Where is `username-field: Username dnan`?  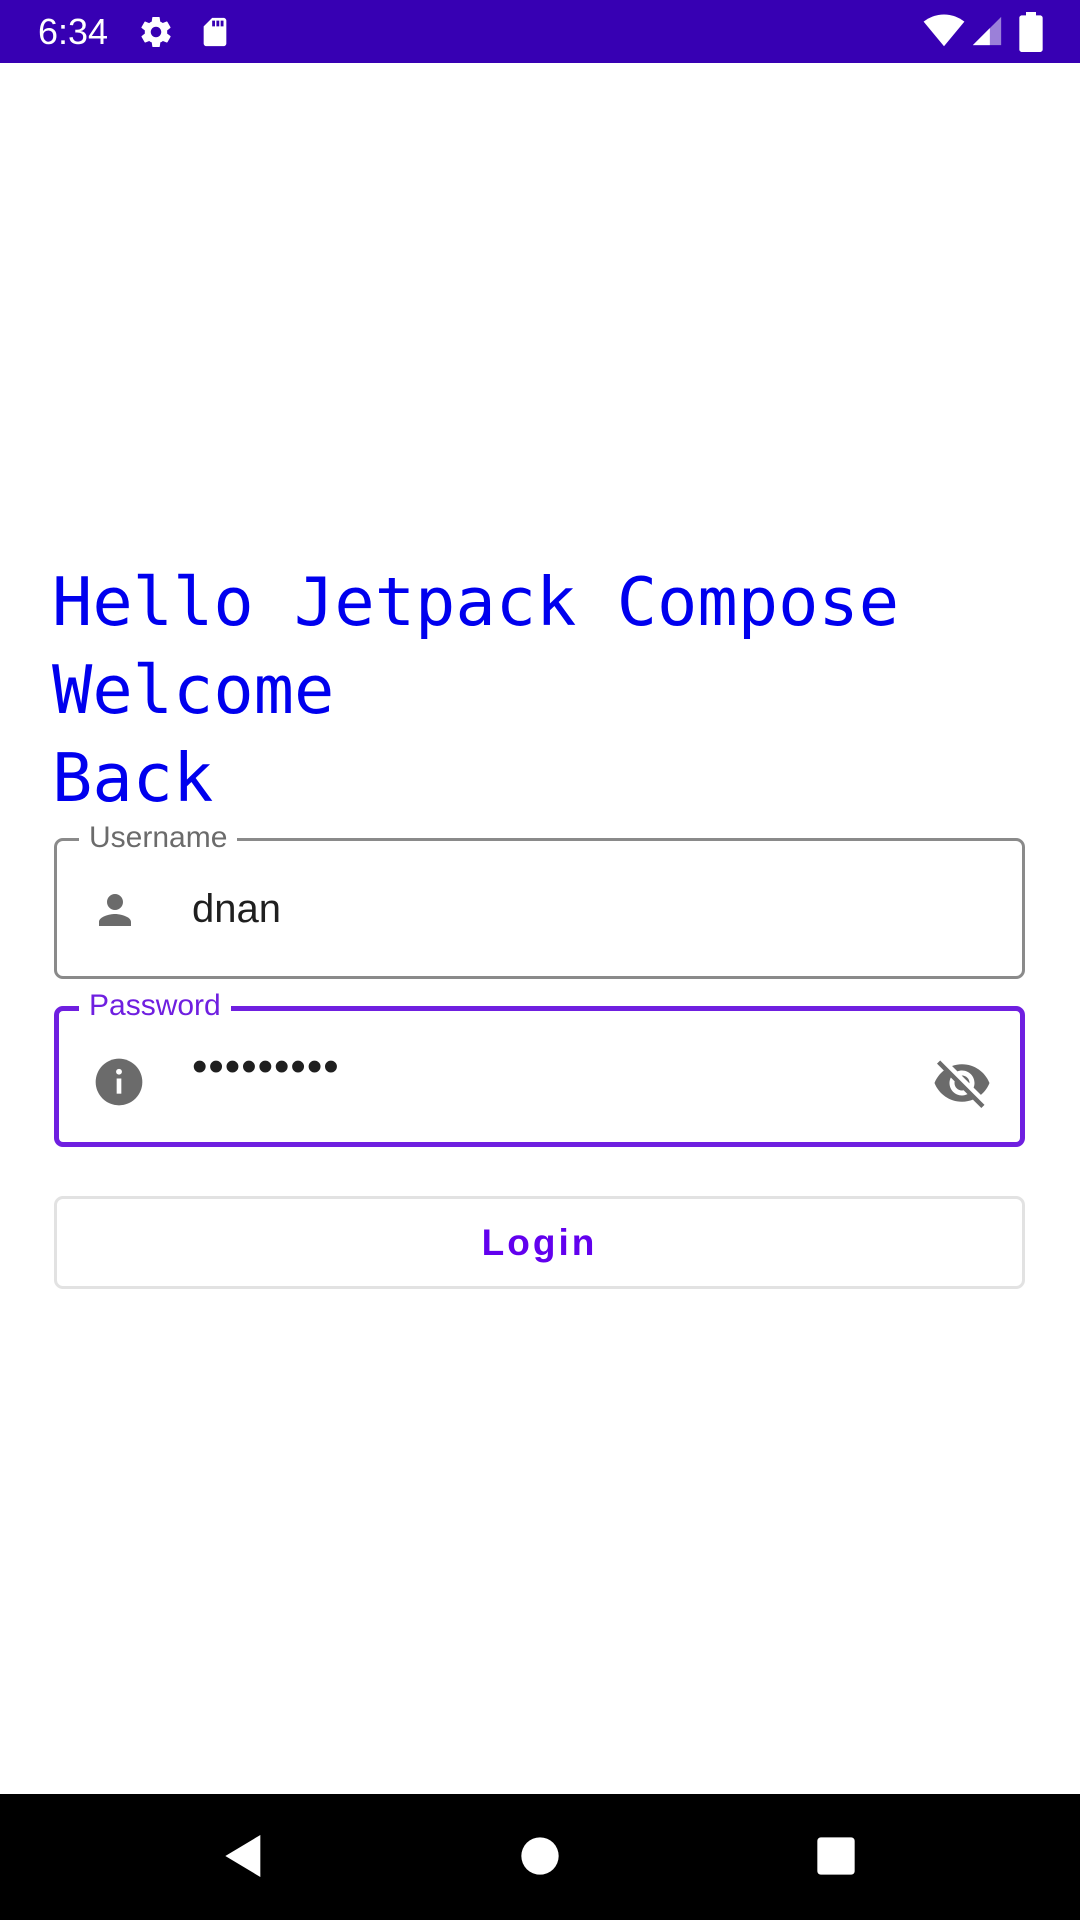
username-field: Username dnan is located at coordinates (539, 900).